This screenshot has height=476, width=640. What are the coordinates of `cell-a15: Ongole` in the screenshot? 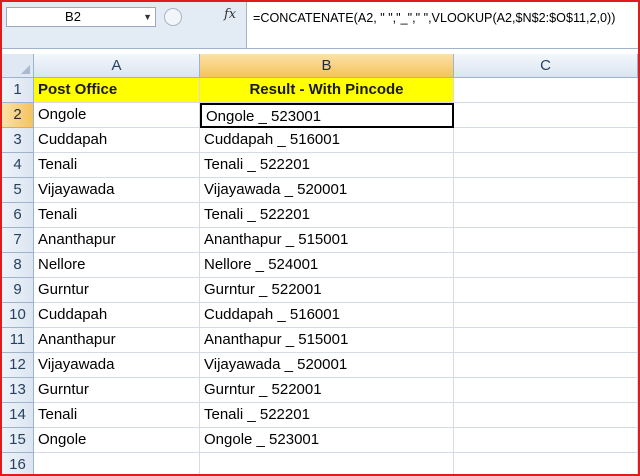 It's located at (117, 440).